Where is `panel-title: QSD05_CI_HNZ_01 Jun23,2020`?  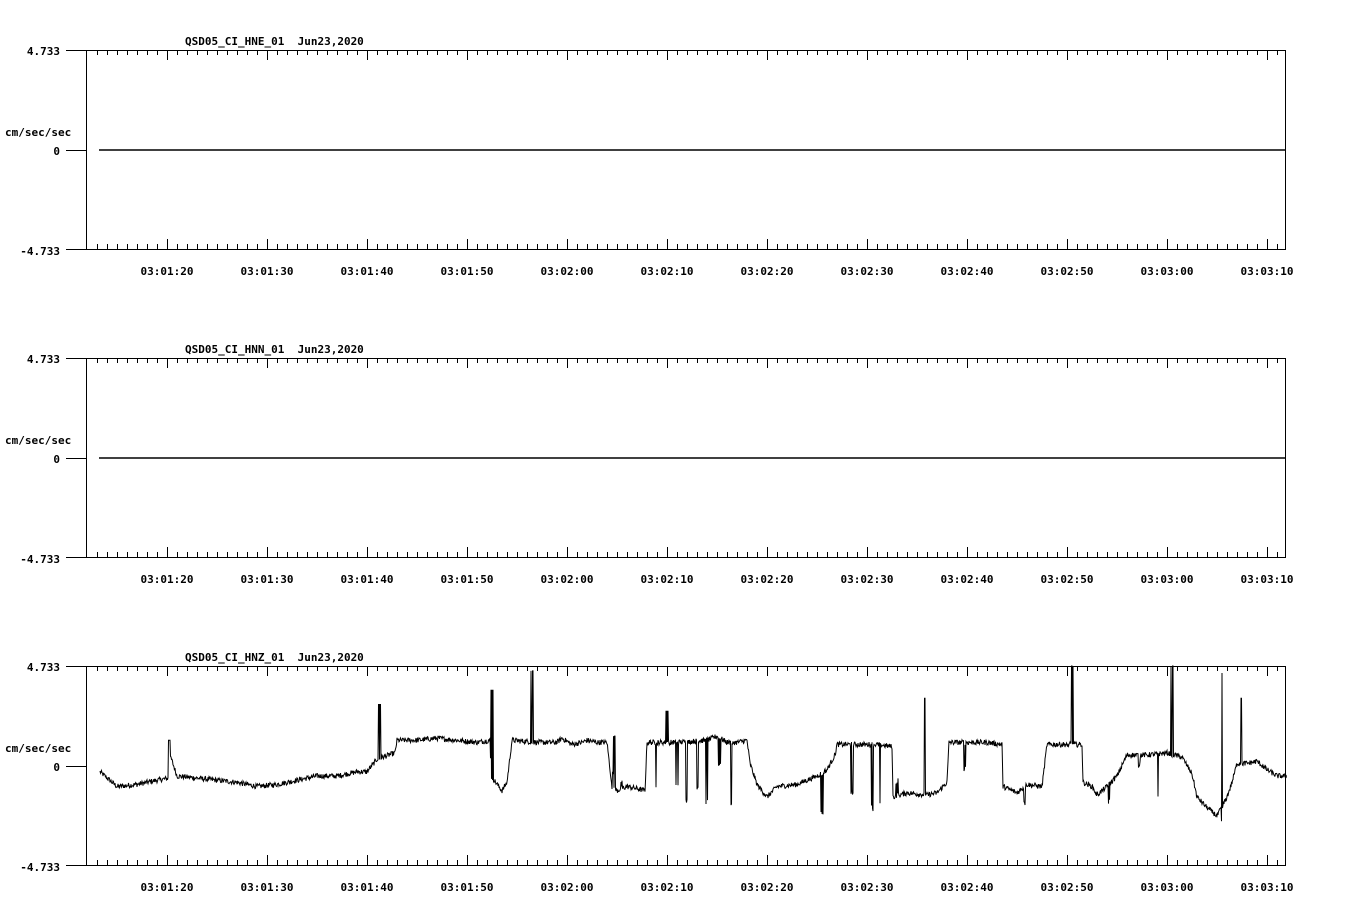 panel-title: QSD05_CI_HNZ_01 Jun23,2020 is located at coordinates (274, 657).